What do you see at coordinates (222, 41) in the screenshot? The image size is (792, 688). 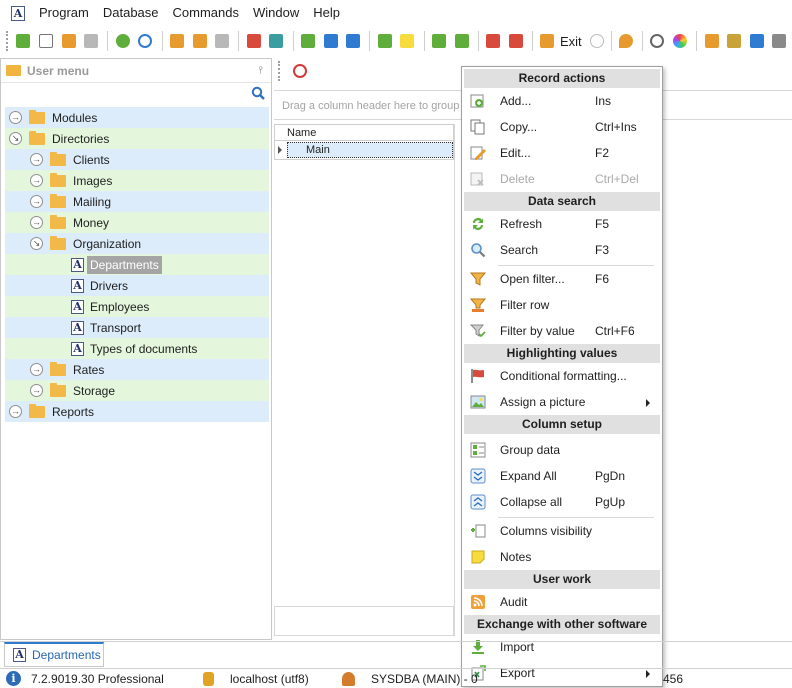 I see `filter-by-value-button` at bounding box center [222, 41].